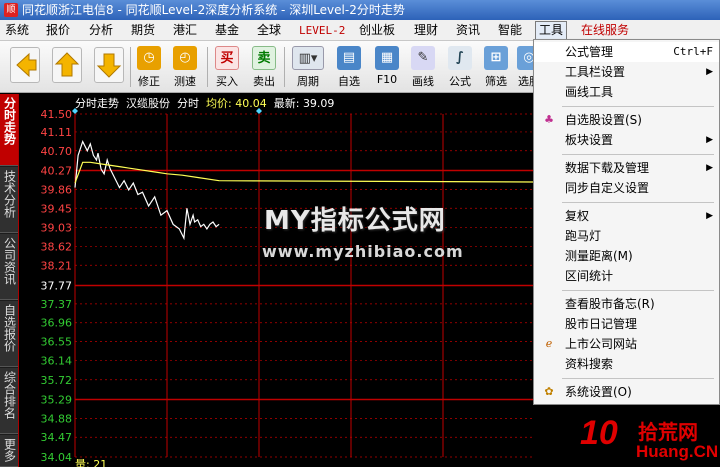 The height and width of the screenshot is (467, 720). Describe the element at coordinates (626, 216) in the screenshot. I see `menu-item-rights-adjust: 复权 ▶` at that location.